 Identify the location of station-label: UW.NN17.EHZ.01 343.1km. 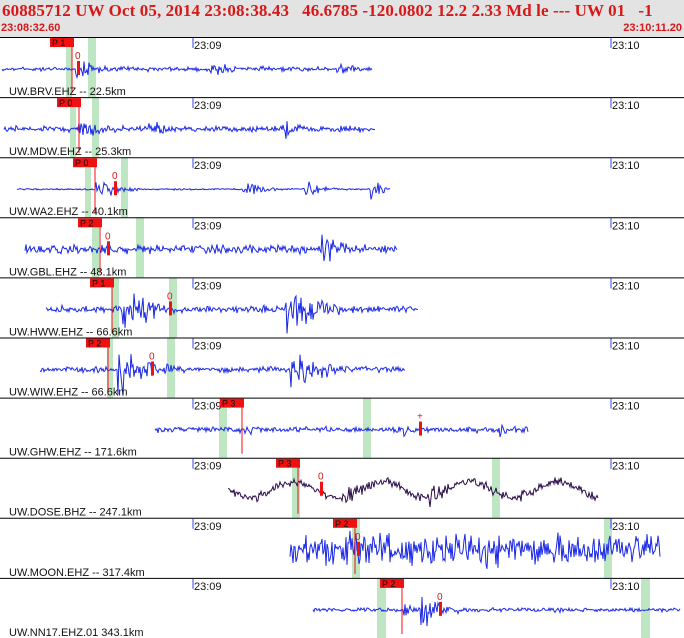
(76, 632).